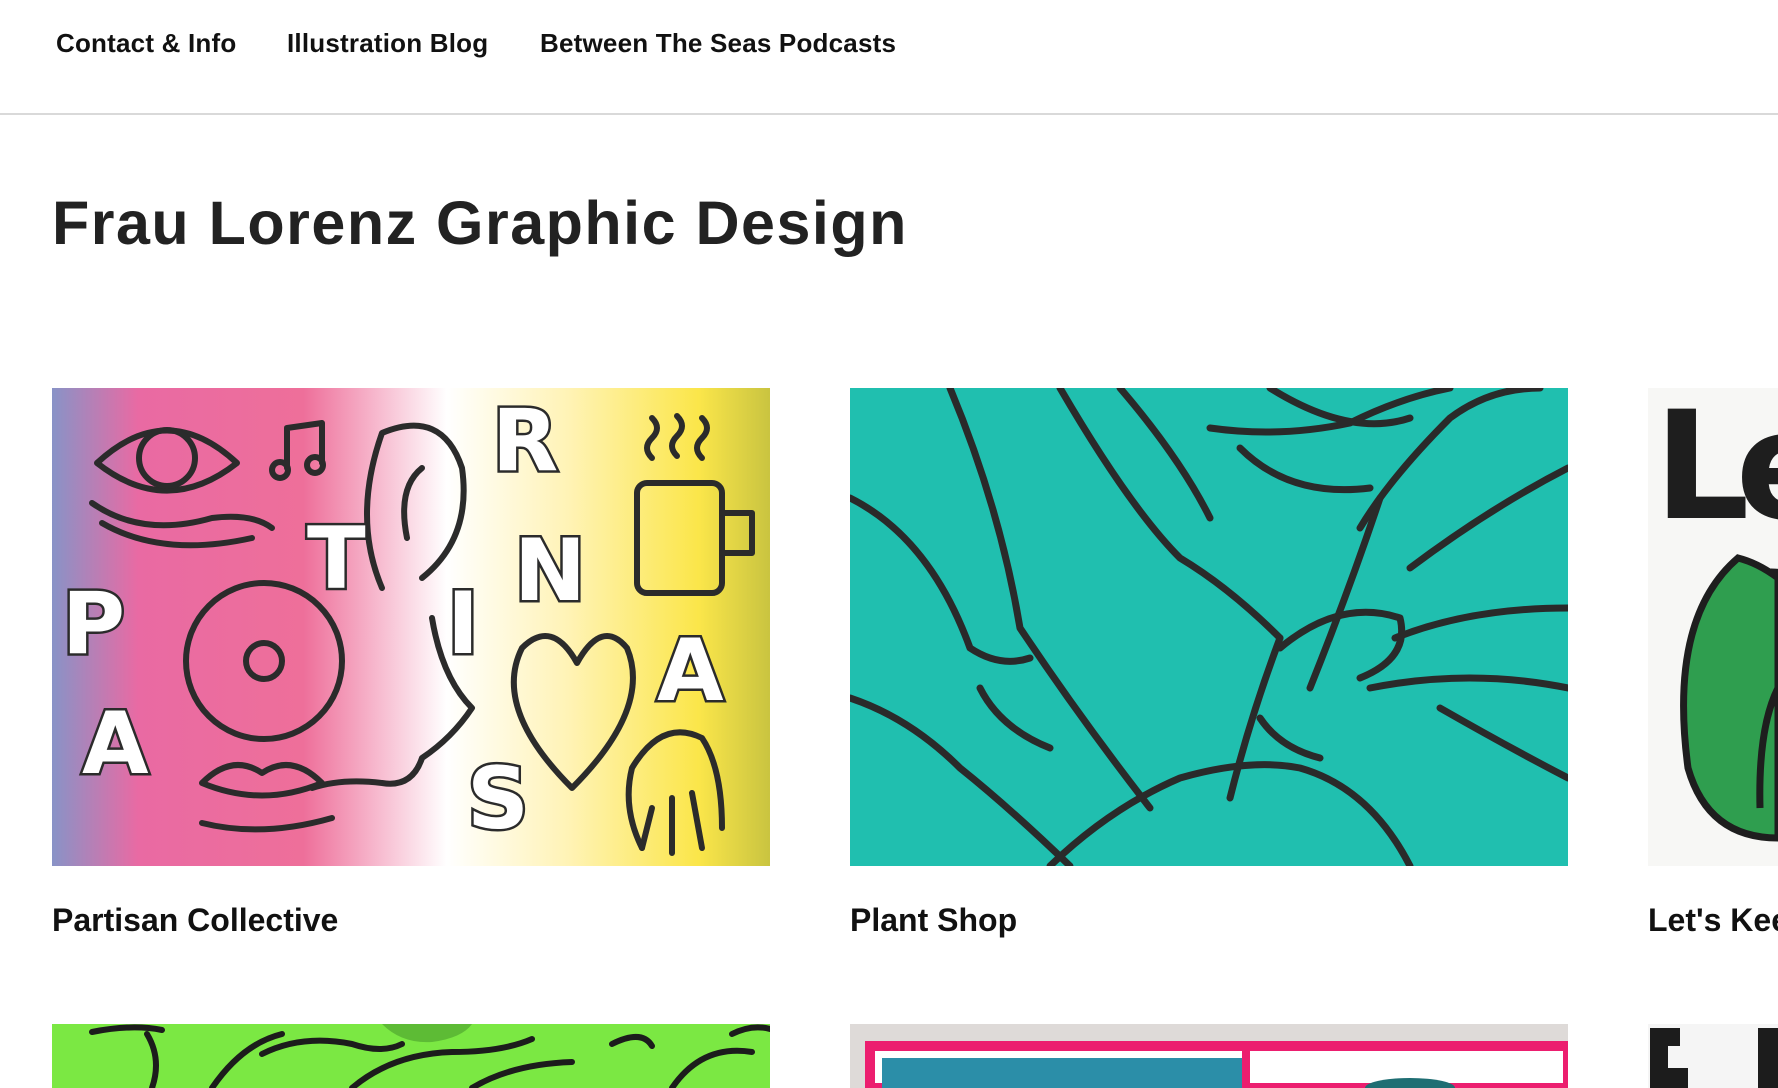 Image resolution: width=1778 pixels, height=1088 pixels. What do you see at coordinates (195, 920) in the screenshot?
I see `project-title: Partisan Collective` at bounding box center [195, 920].